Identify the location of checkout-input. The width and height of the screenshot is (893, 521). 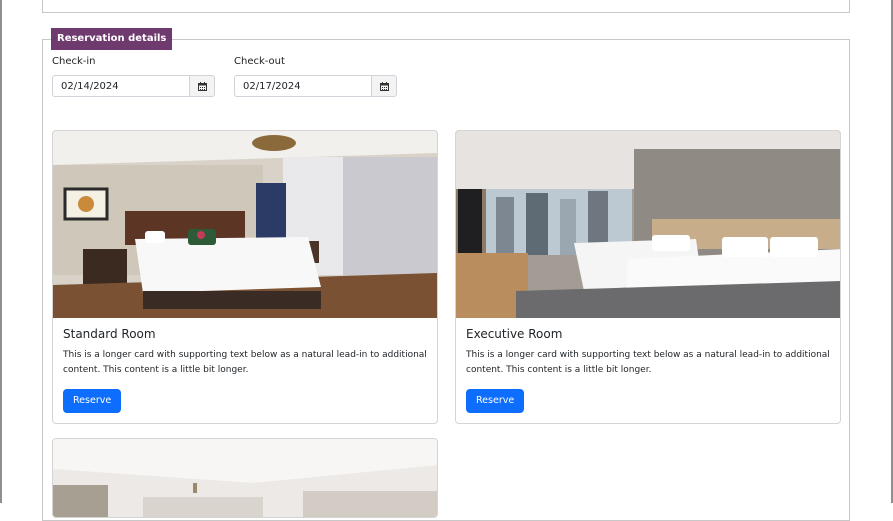
(303, 86).